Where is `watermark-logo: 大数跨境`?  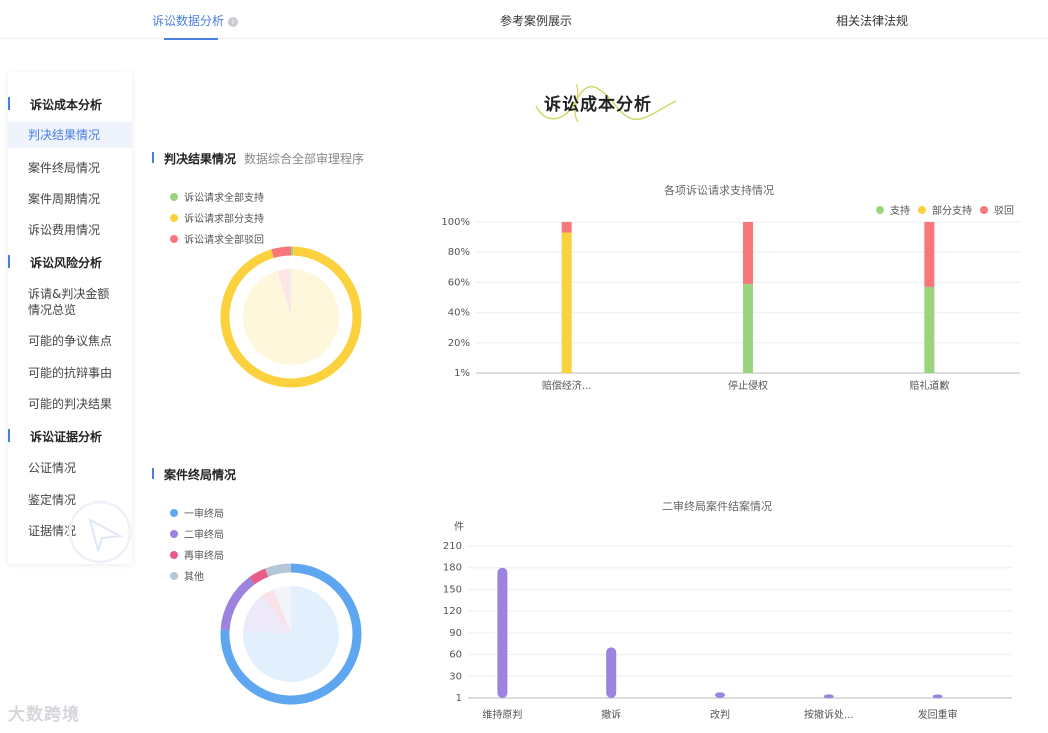 watermark-logo: 大数跨境 is located at coordinates (44, 715).